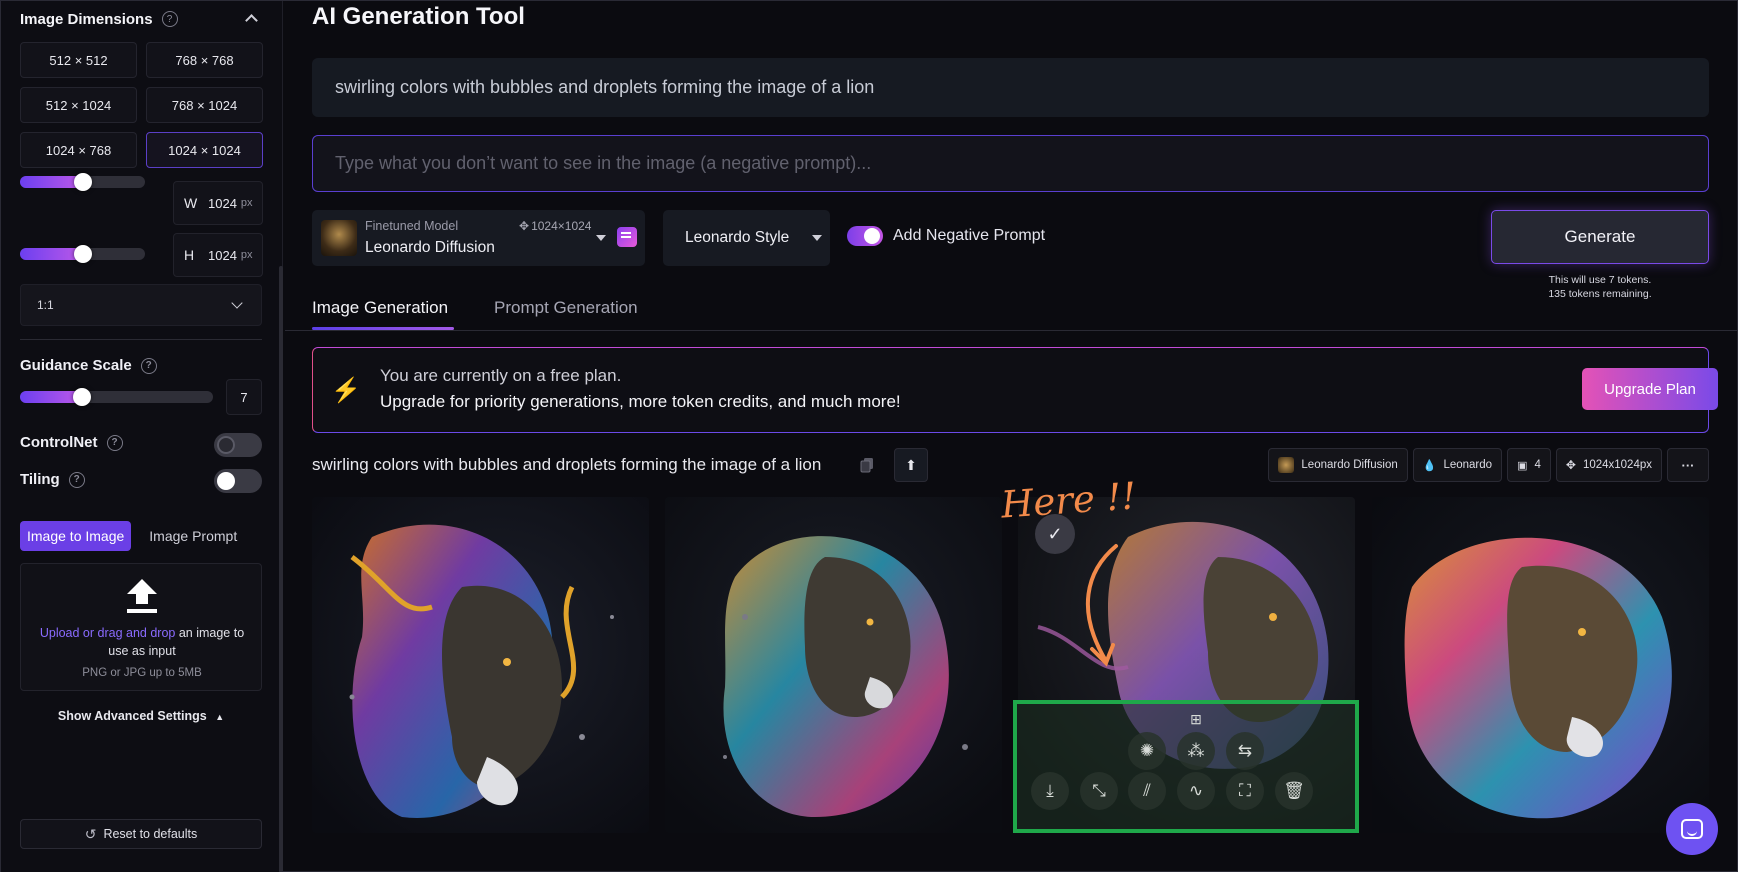 The image size is (1738, 872). I want to click on chip-style-label: Leonardo, so click(1468, 465).